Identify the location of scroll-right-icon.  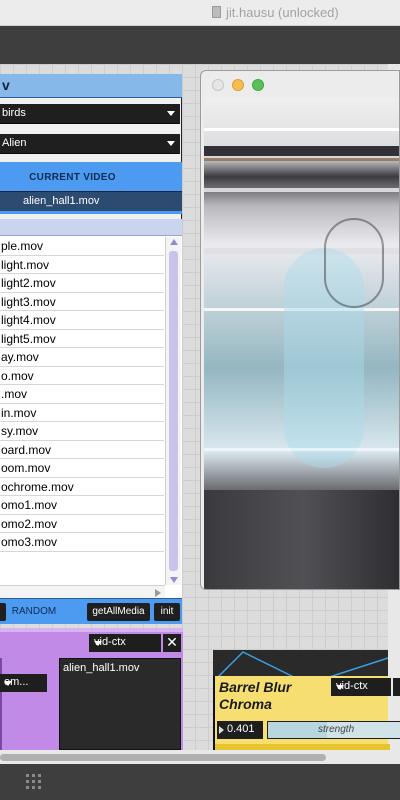
(158, 593).